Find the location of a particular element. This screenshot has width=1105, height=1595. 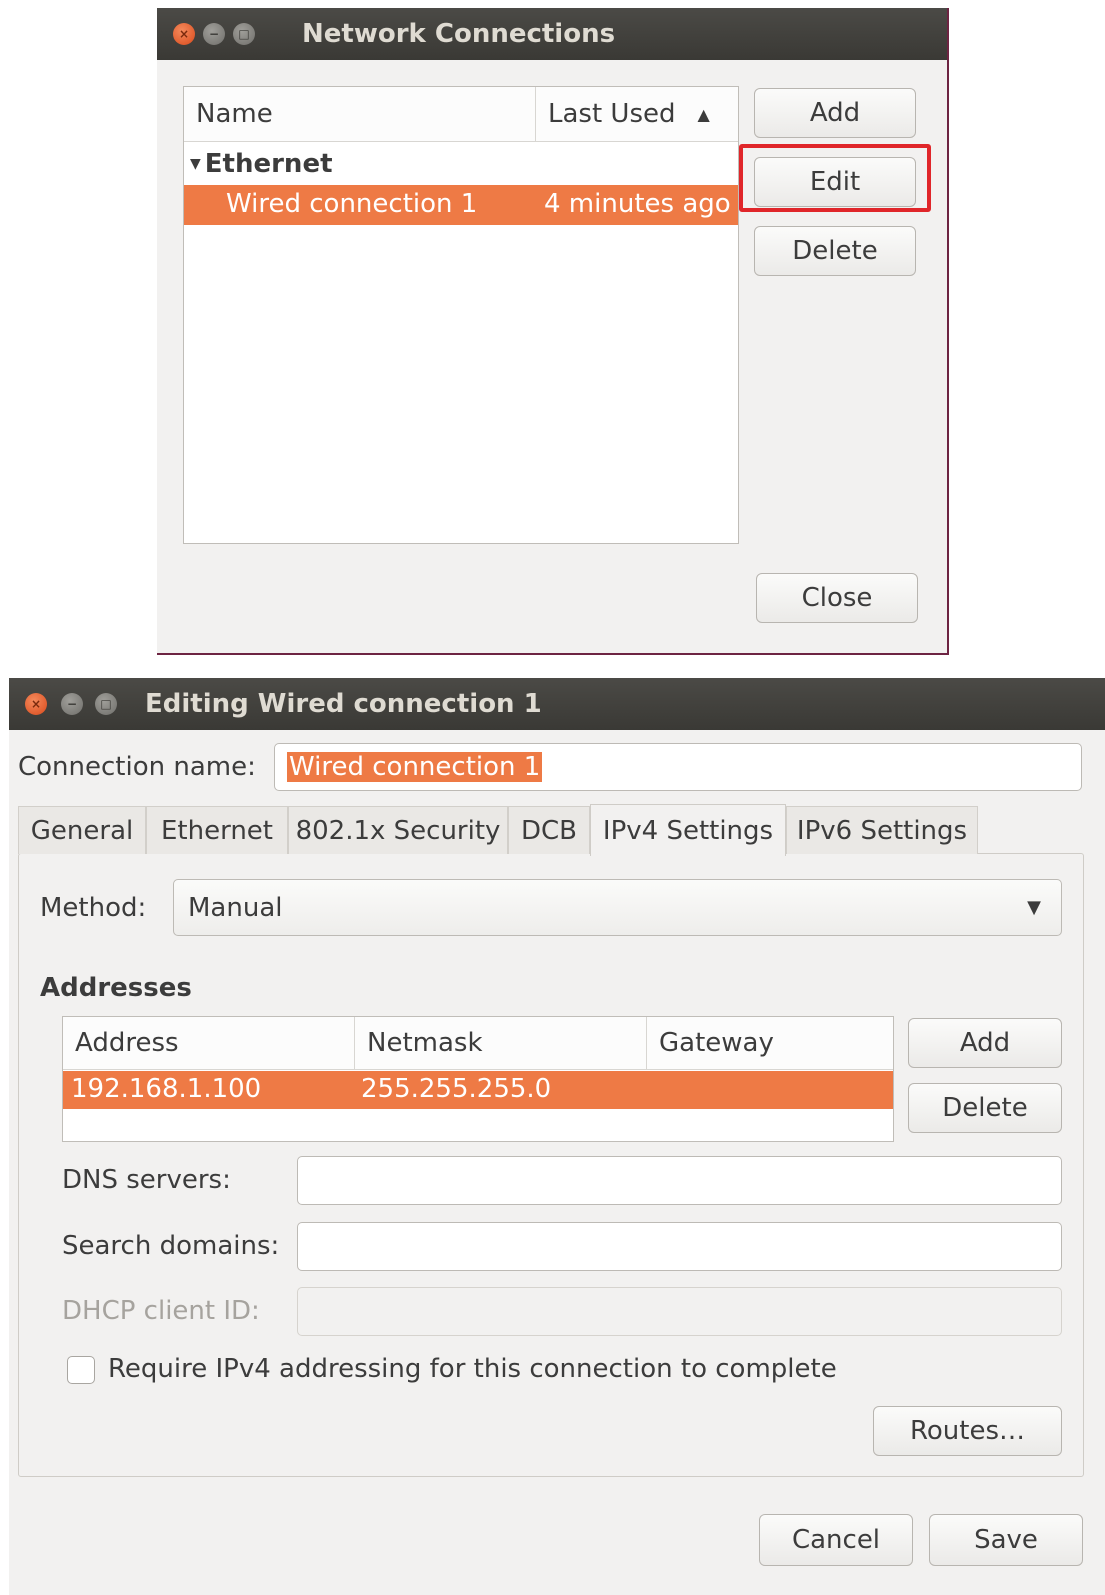

connection-name-label: Connection name: is located at coordinates (137, 767).